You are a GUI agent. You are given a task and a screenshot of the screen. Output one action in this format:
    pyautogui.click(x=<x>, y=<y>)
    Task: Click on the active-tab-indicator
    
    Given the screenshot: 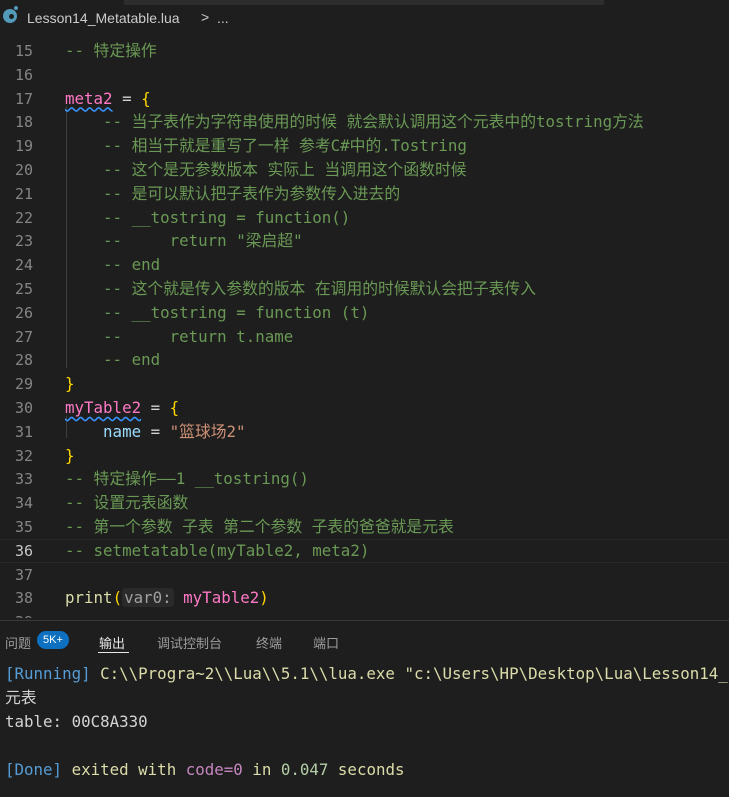 What is the action you would take?
    pyautogui.click(x=113, y=652)
    